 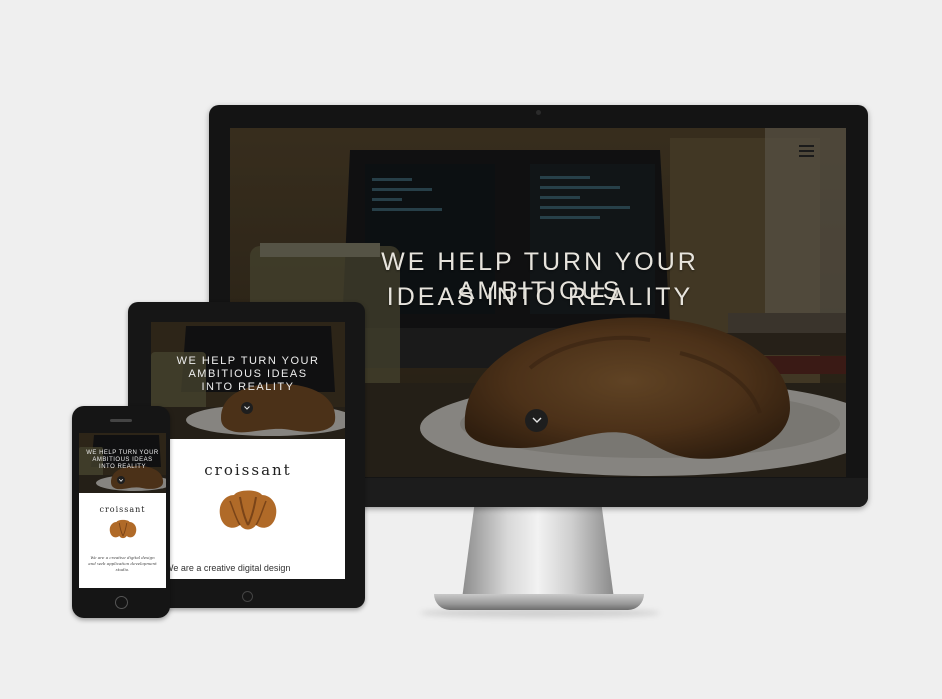 I want to click on camera-icon, so click(x=538, y=112).